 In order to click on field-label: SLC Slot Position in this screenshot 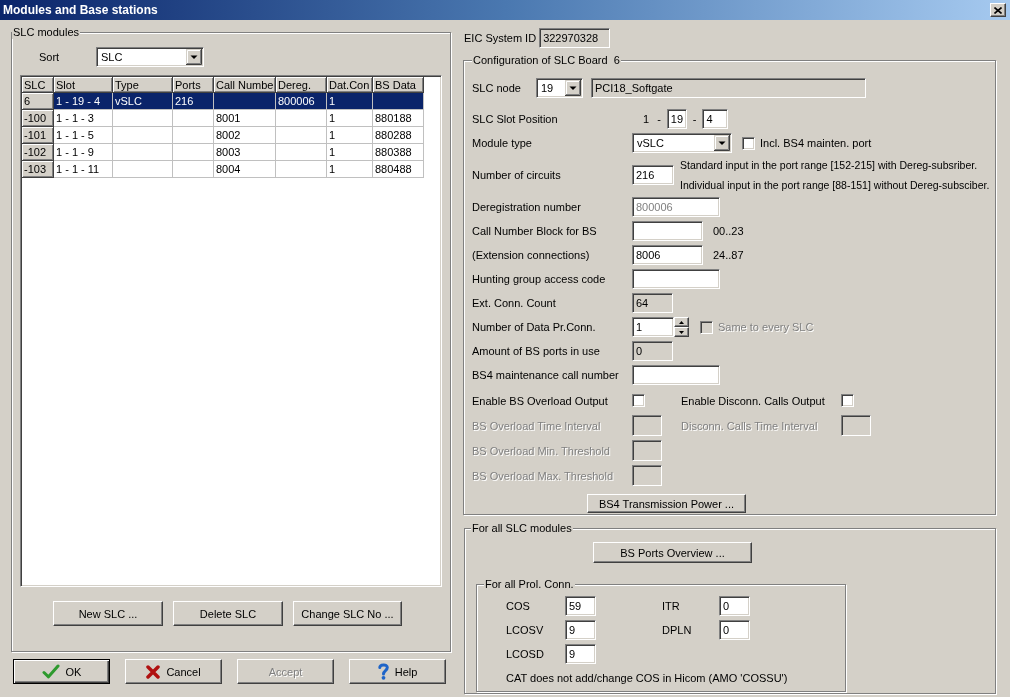, I will do `click(515, 119)`.